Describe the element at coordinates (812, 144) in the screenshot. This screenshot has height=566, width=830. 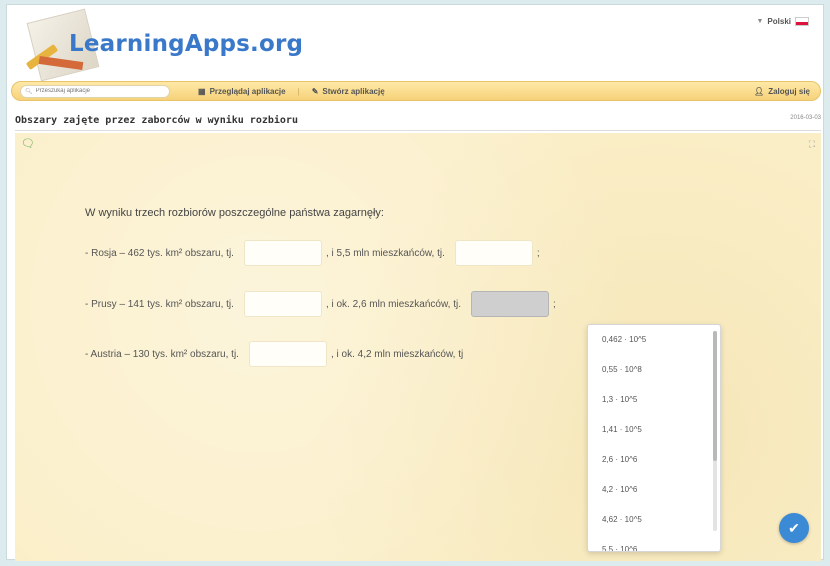
I see `fullscreen-icon: ⛶` at that location.